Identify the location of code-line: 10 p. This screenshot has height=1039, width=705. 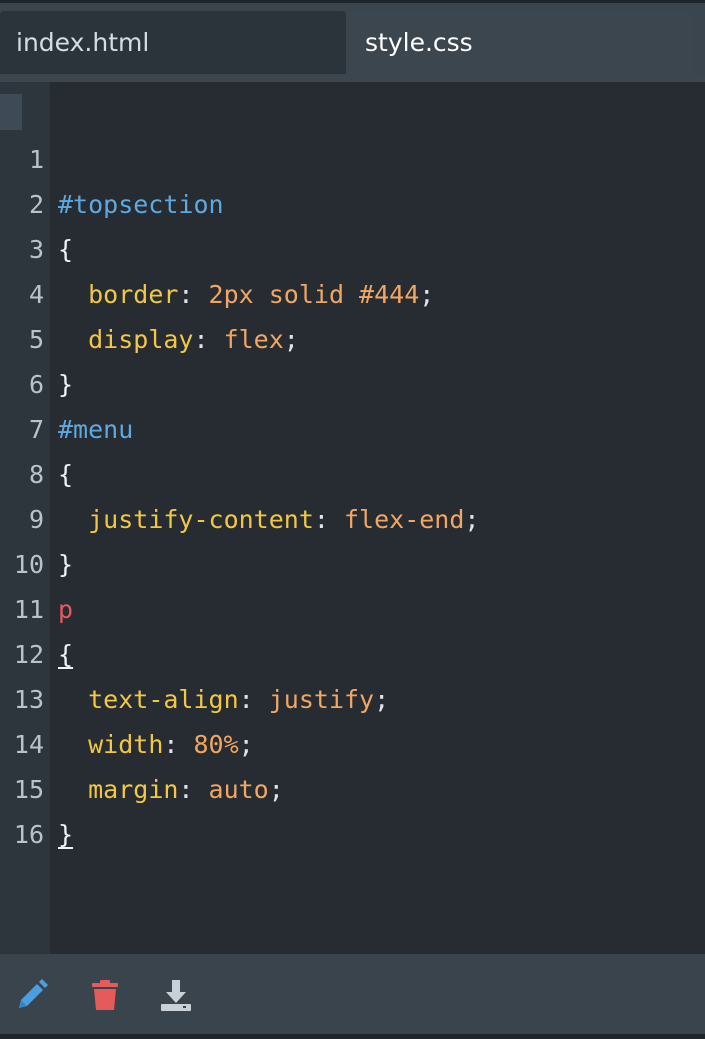
(352, 560).